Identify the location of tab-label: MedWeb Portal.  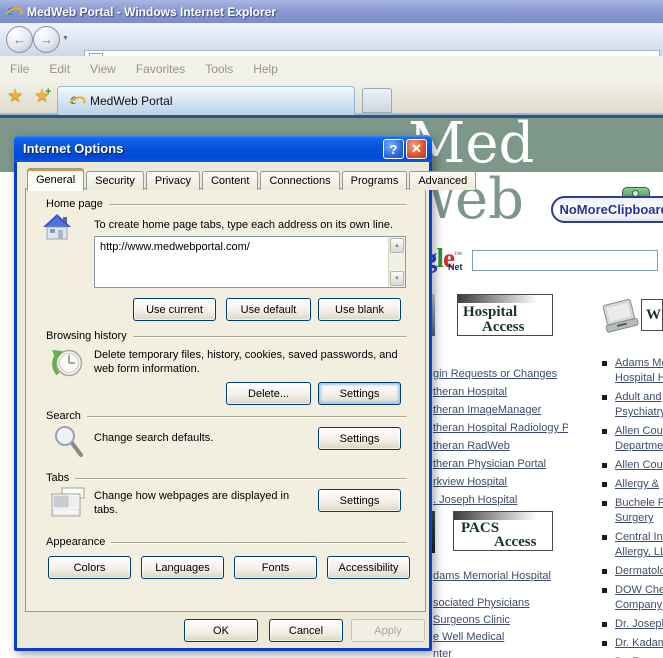
(131, 101).